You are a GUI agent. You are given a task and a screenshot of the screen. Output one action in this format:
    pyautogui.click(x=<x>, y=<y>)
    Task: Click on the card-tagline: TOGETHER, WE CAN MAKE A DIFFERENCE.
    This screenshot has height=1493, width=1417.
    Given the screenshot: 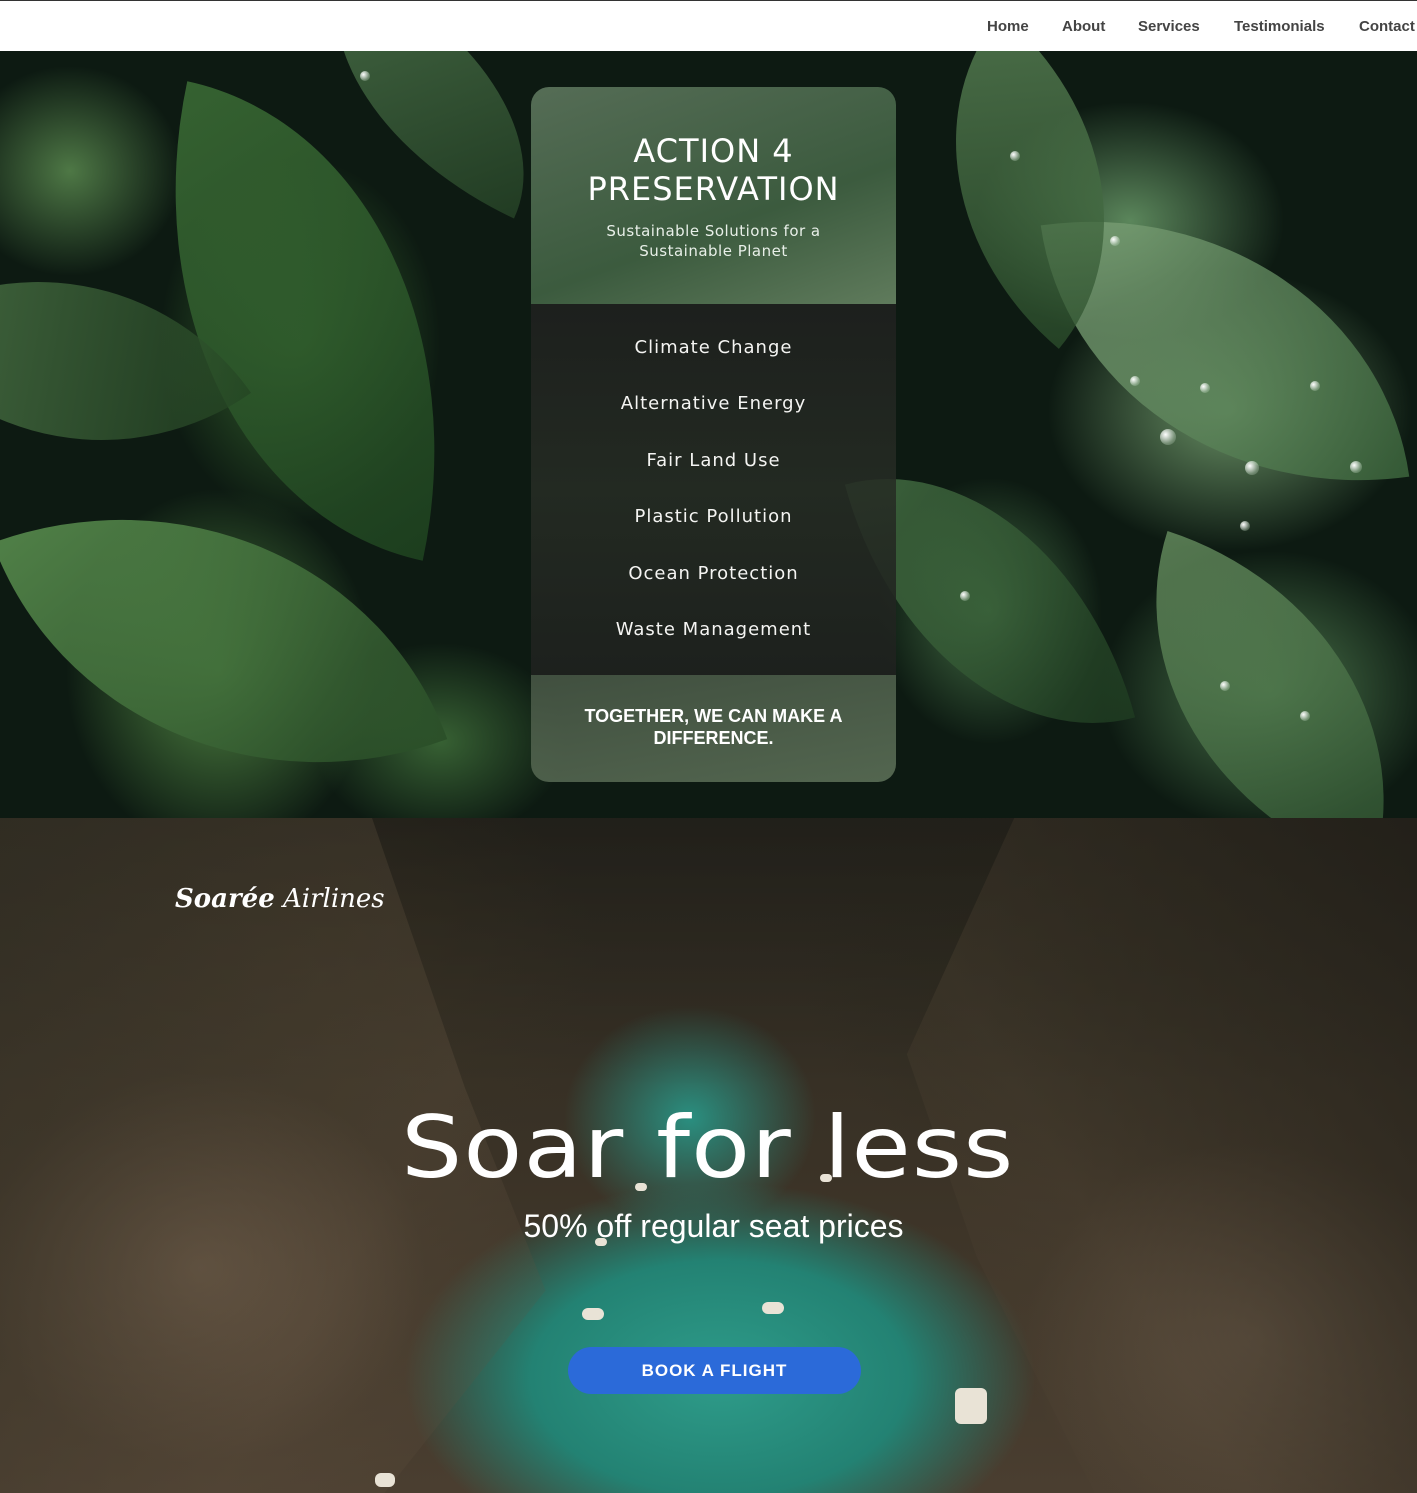 What is the action you would take?
    pyautogui.click(x=713, y=727)
    